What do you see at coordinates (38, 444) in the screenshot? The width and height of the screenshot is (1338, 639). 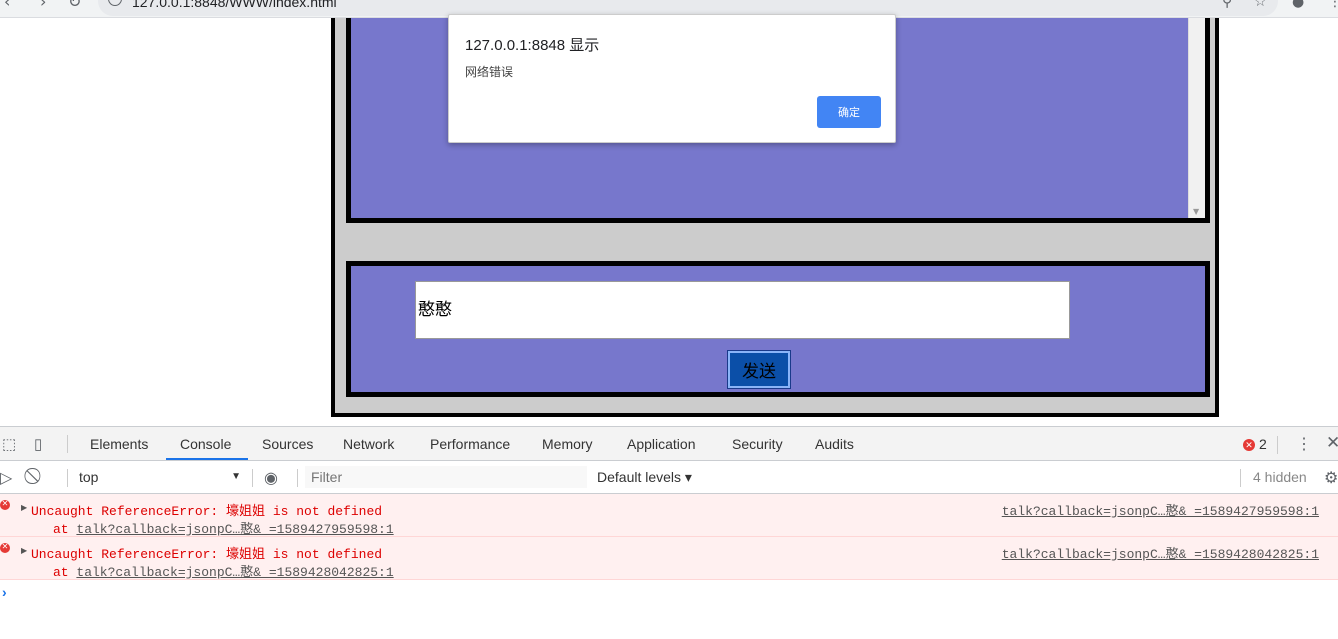 I see `device-toolbar-icon: ▯` at bounding box center [38, 444].